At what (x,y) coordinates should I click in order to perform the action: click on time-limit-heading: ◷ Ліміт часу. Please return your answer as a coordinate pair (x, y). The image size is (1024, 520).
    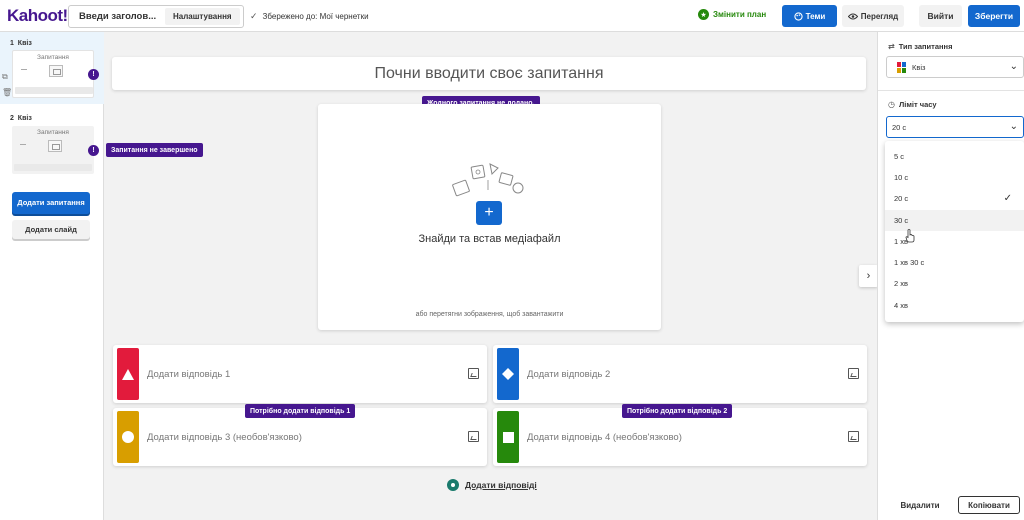
    Looking at the image, I should click on (912, 104).